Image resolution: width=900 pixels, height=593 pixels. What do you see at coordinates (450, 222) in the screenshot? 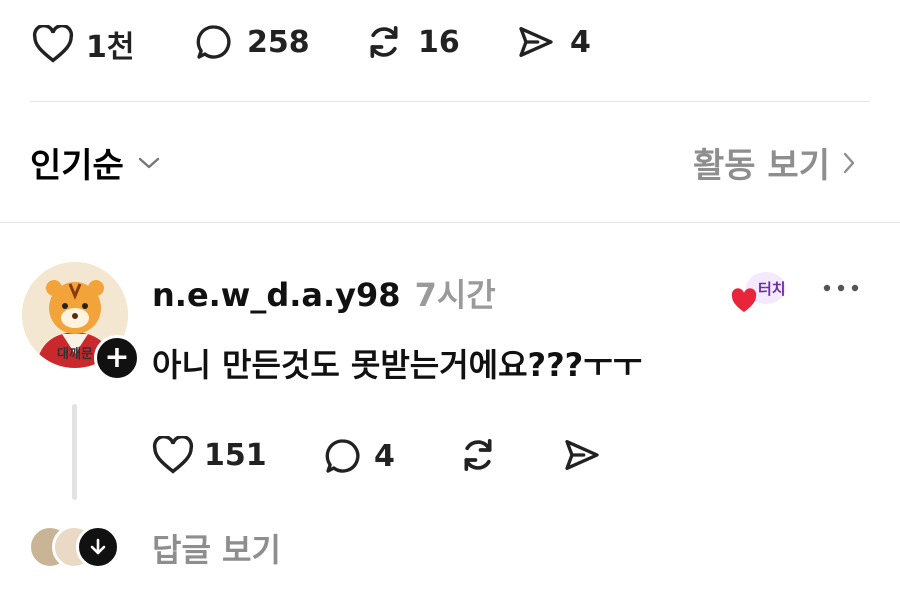
I see `sort-divider` at bounding box center [450, 222].